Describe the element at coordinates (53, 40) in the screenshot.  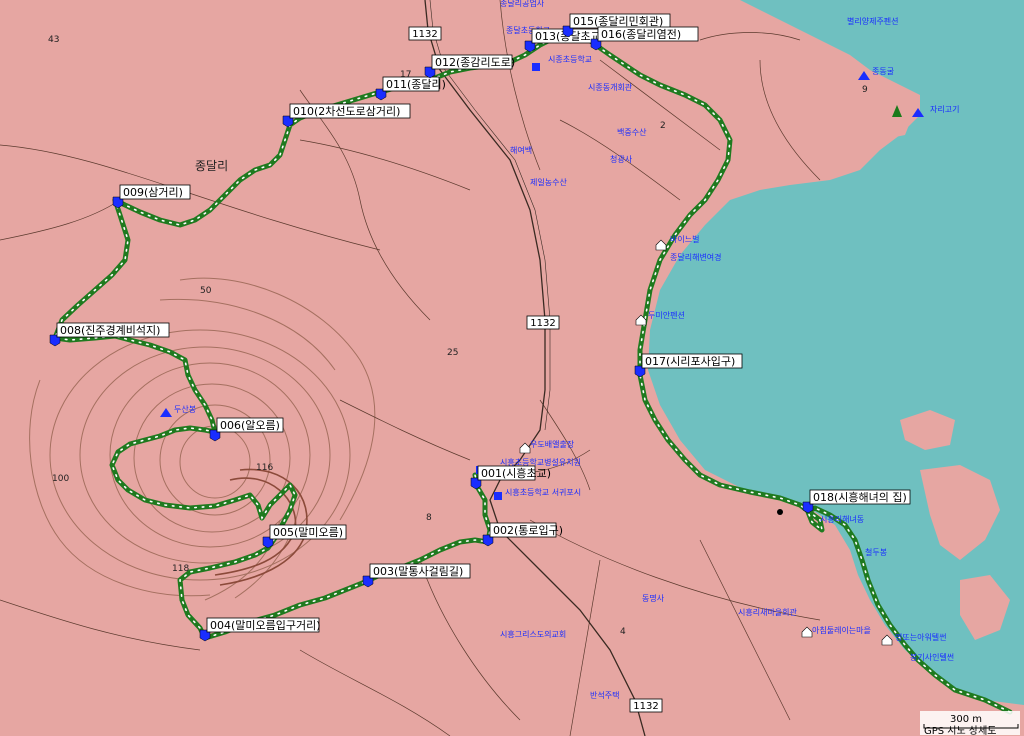
I see `elevation-label: 43` at that location.